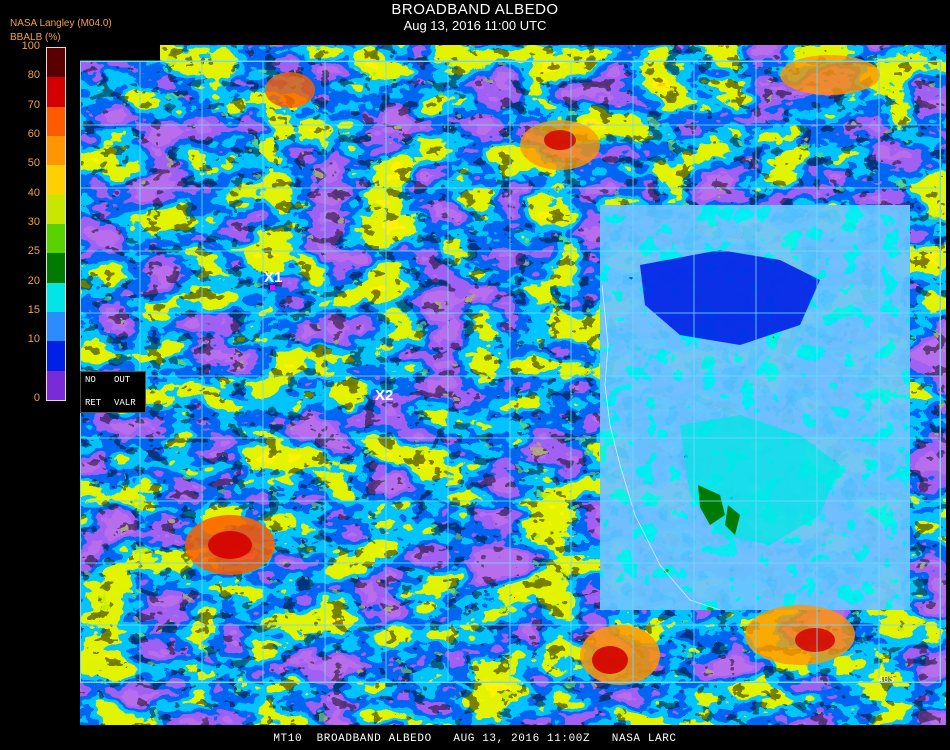 The height and width of the screenshot is (750, 950). I want to click on colorbar-tick-label: 30, so click(33, 222).